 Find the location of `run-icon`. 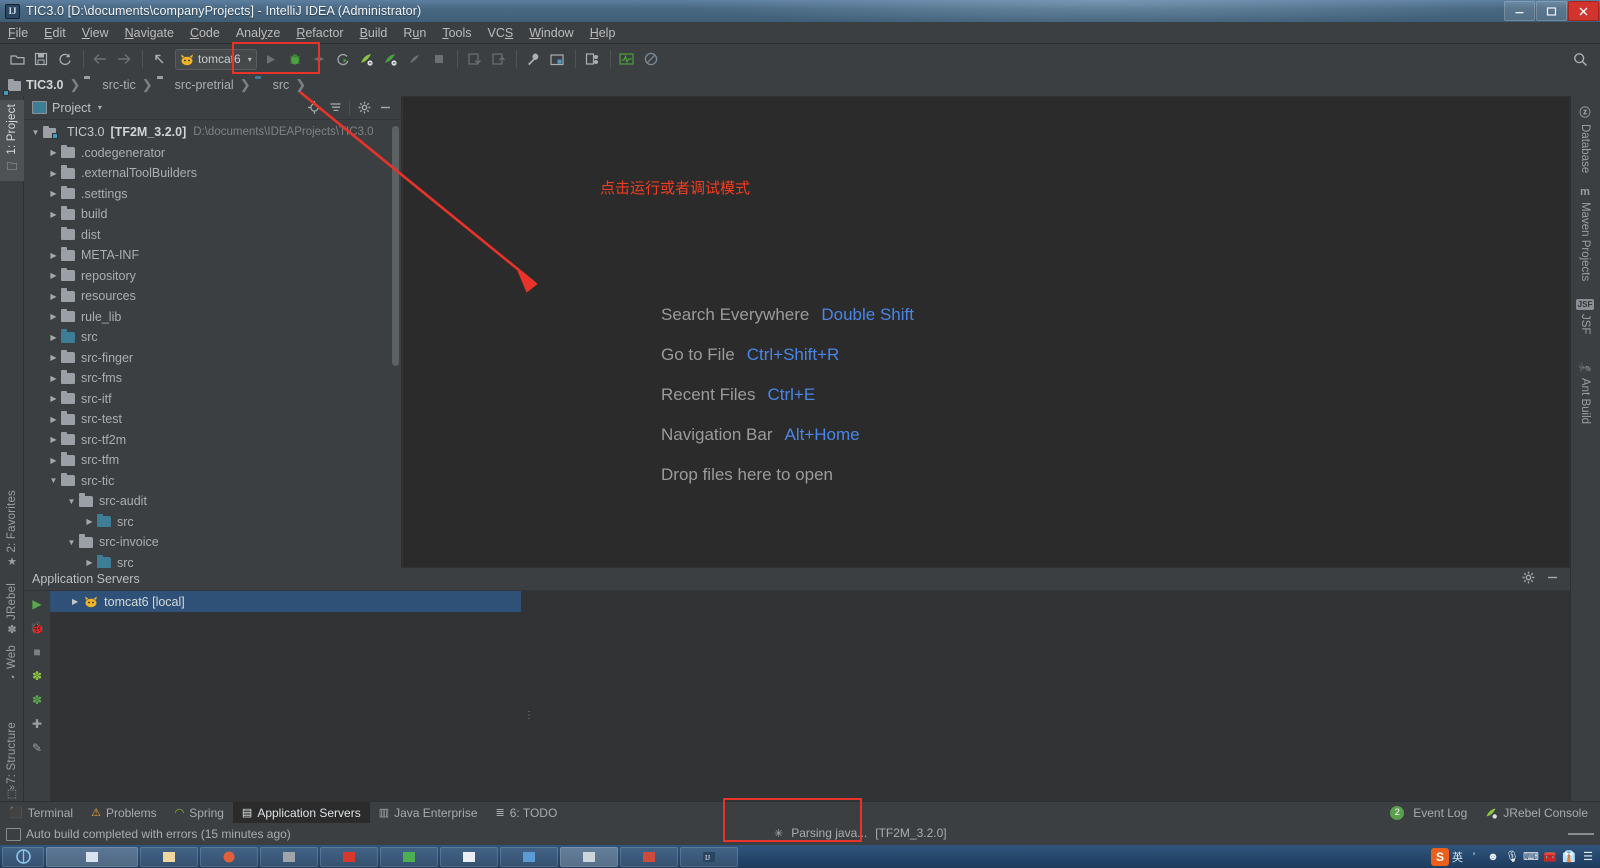

run-icon is located at coordinates (271, 59).